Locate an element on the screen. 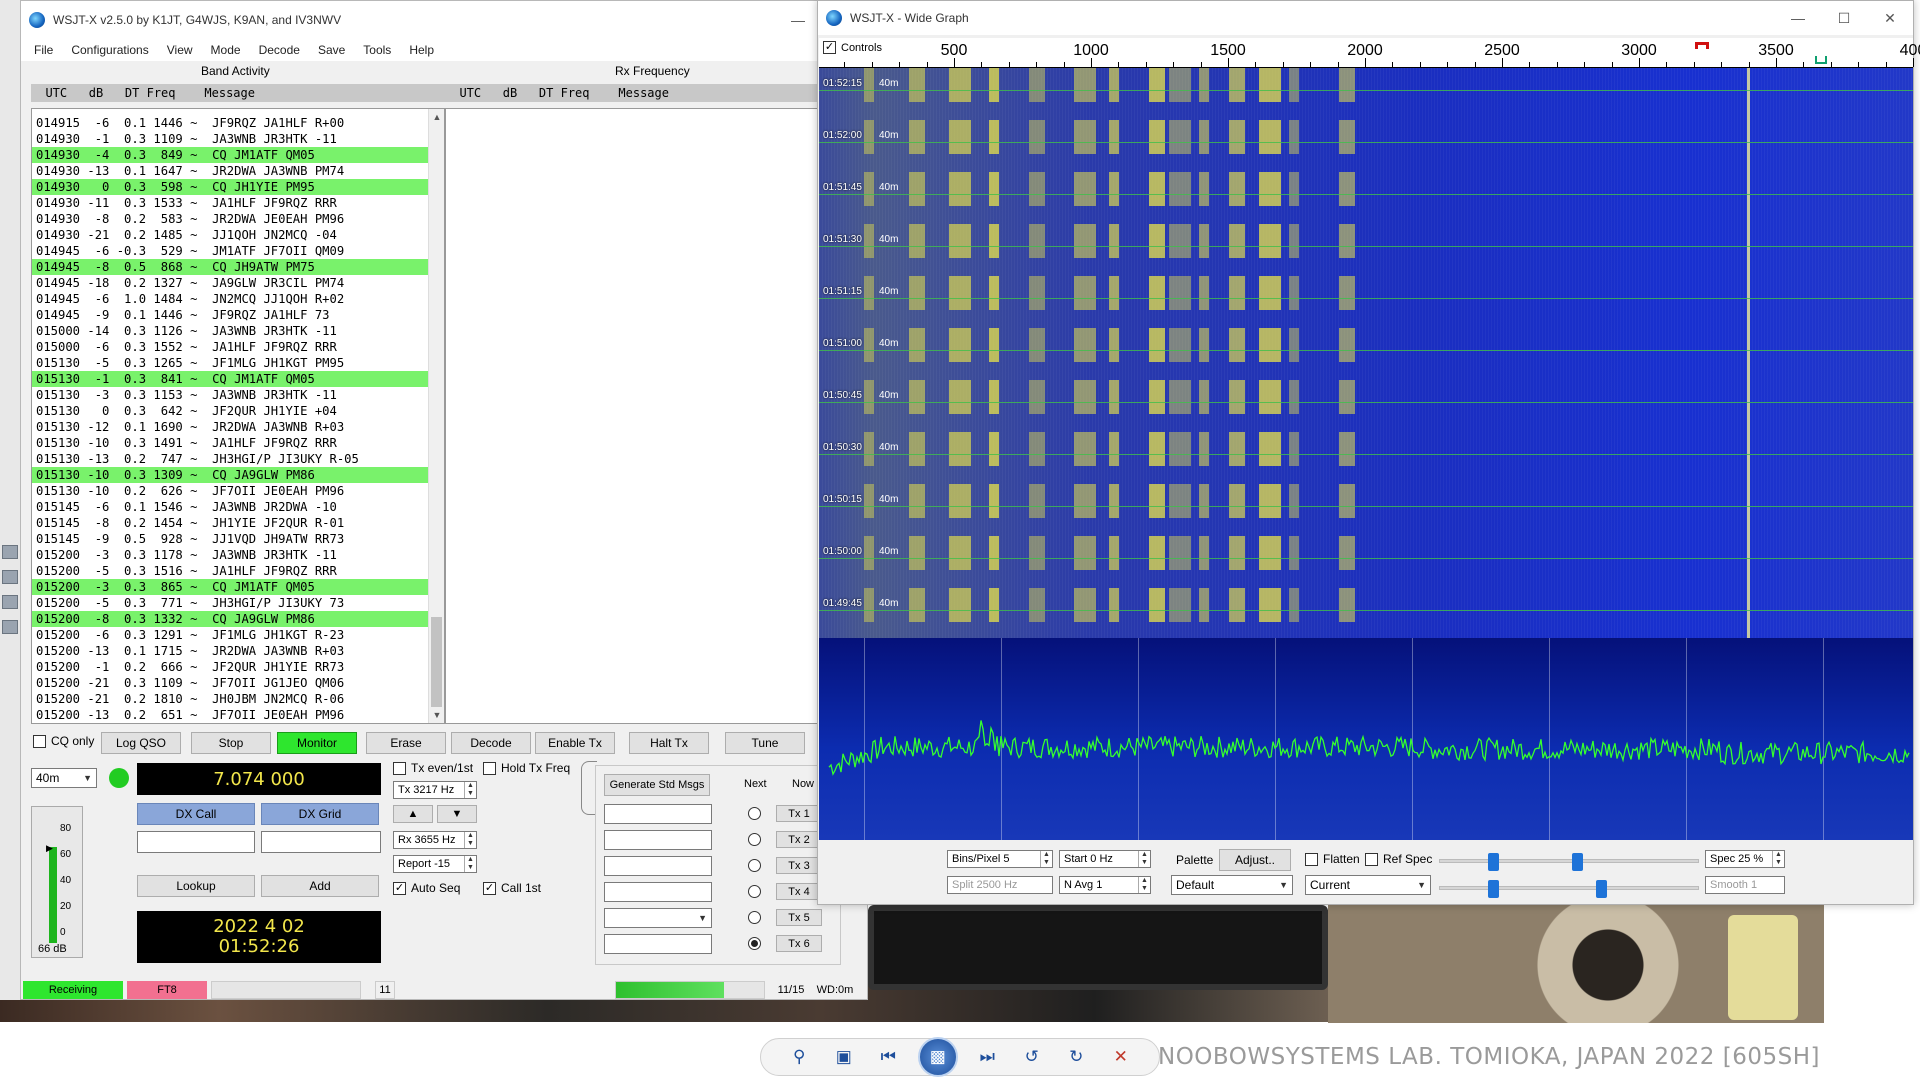 The height and width of the screenshot is (1080, 1920). tx3-message-field is located at coordinates (658, 866).